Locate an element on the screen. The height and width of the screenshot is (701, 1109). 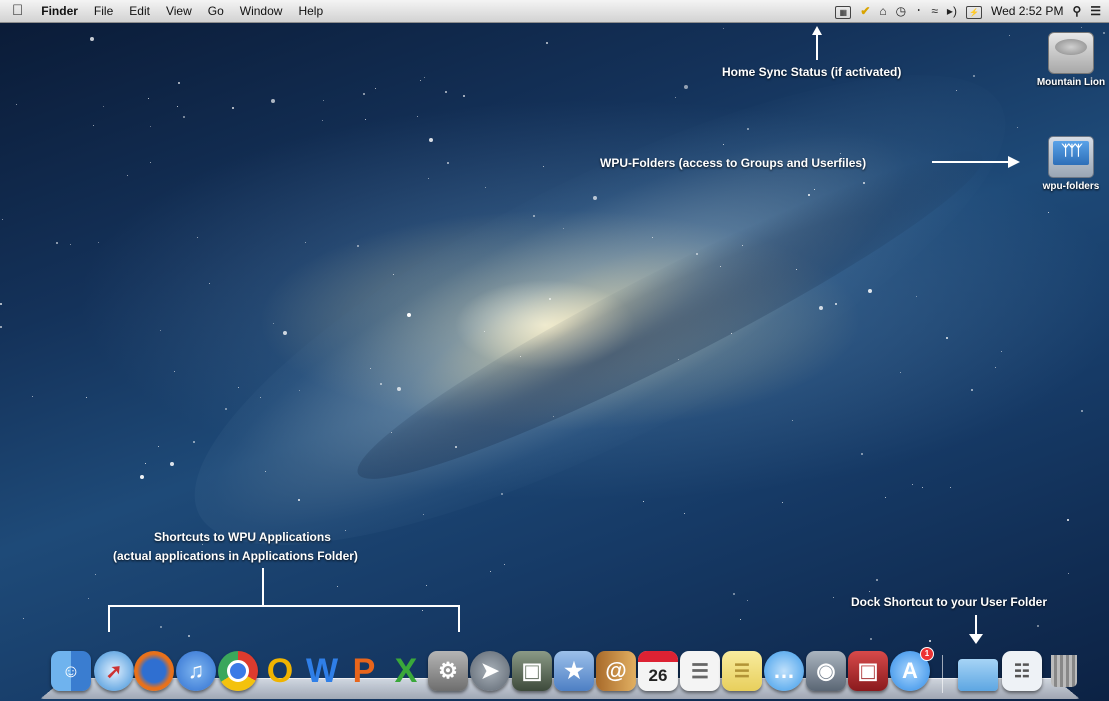
menu-window: Window is located at coordinates (261, 11).